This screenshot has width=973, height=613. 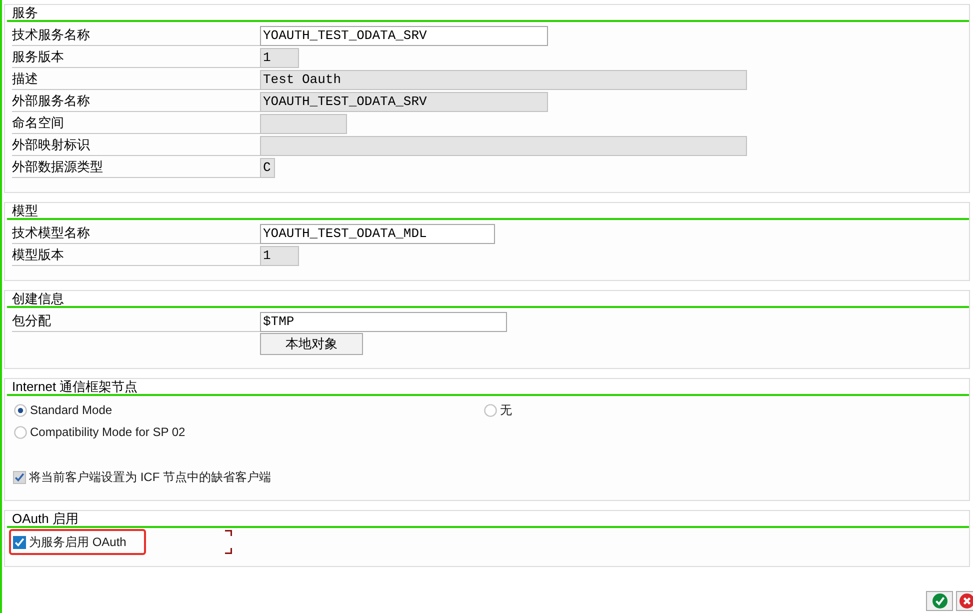 I want to click on field-label: 外部服务名称, so click(x=136, y=101).